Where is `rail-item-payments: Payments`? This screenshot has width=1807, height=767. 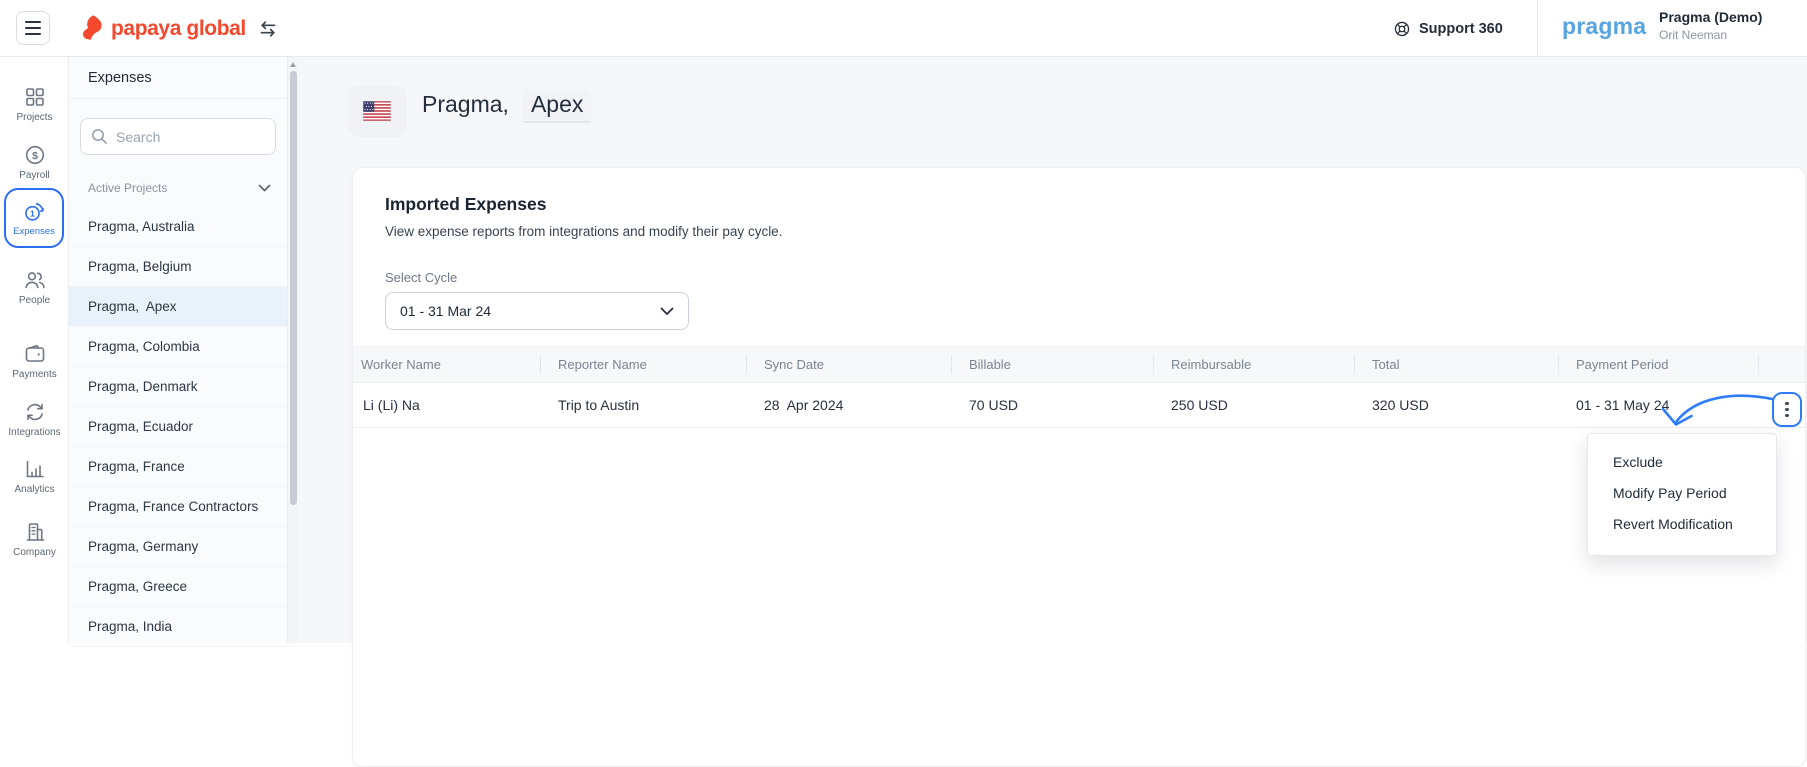 rail-item-payments: Payments is located at coordinates (34, 361).